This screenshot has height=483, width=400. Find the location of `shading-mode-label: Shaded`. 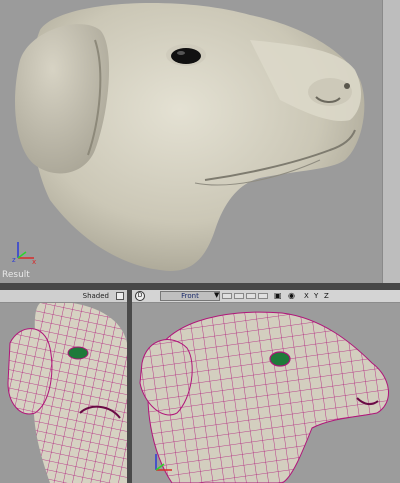

shading-mode-label: Shaded is located at coordinates (96, 296).